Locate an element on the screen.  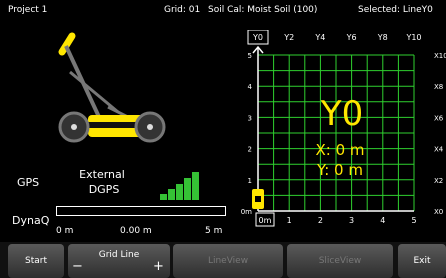
dynaq-max-tick: 5 m is located at coordinates (214, 231).